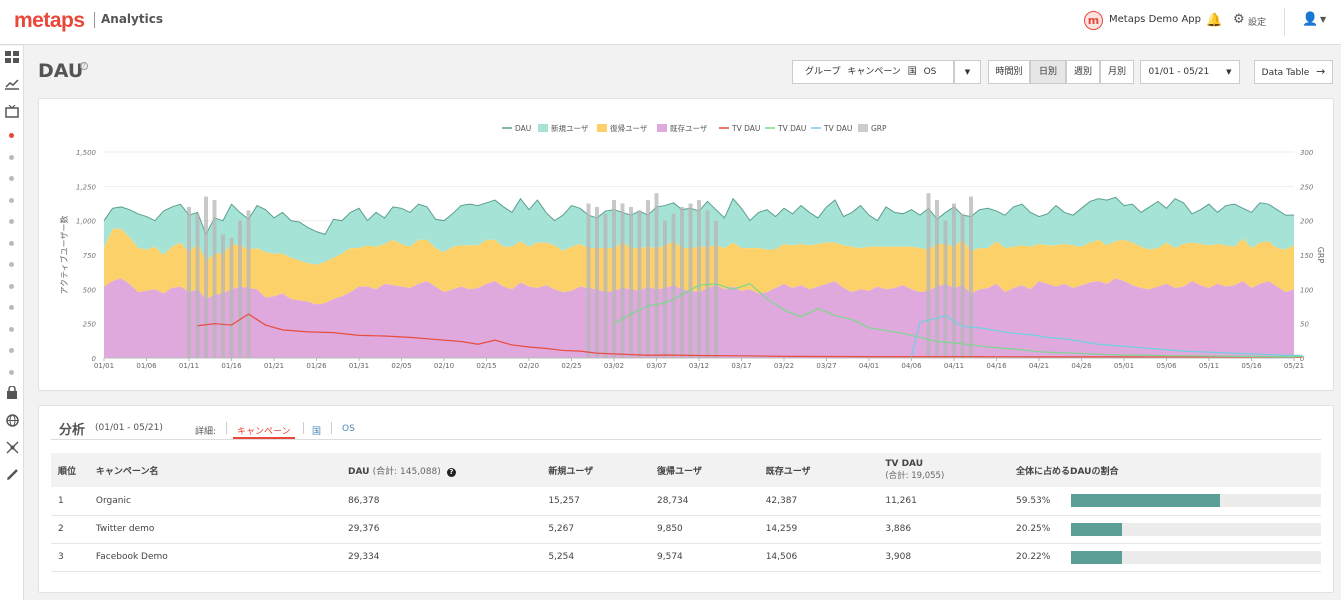 Image resolution: width=1341 pixels, height=600 pixels. Describe the element at coordinates (214, 470) in the screenshot. I see `col-campaign-name: キャンペーン名` at that location.